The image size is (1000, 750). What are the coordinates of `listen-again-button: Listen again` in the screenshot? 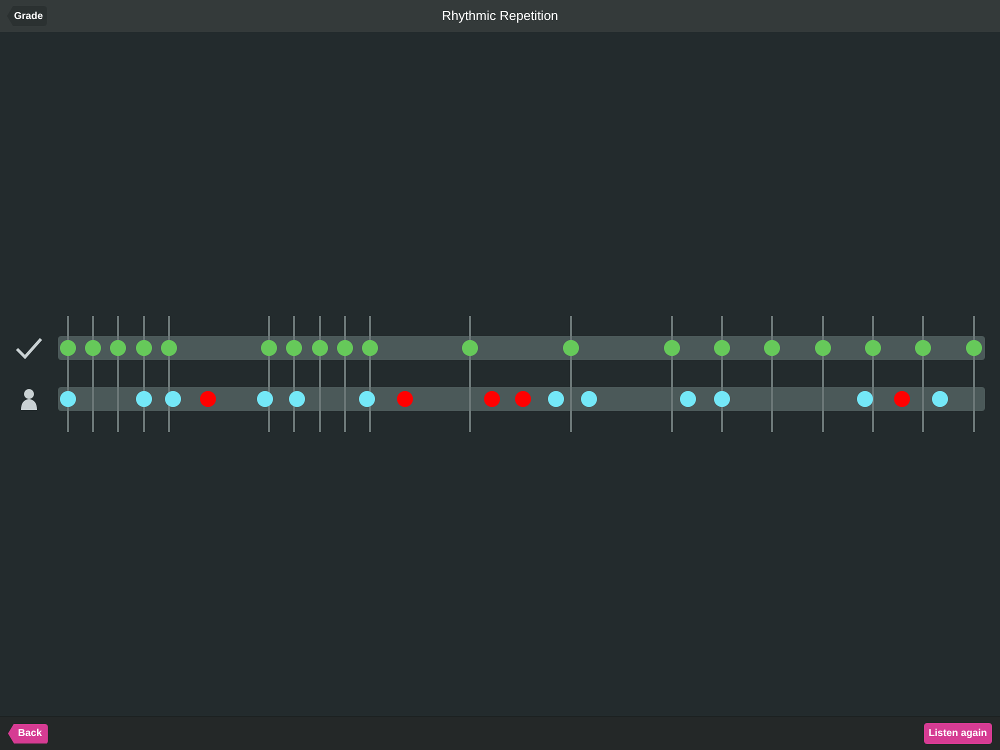 It's located at (958, 733).